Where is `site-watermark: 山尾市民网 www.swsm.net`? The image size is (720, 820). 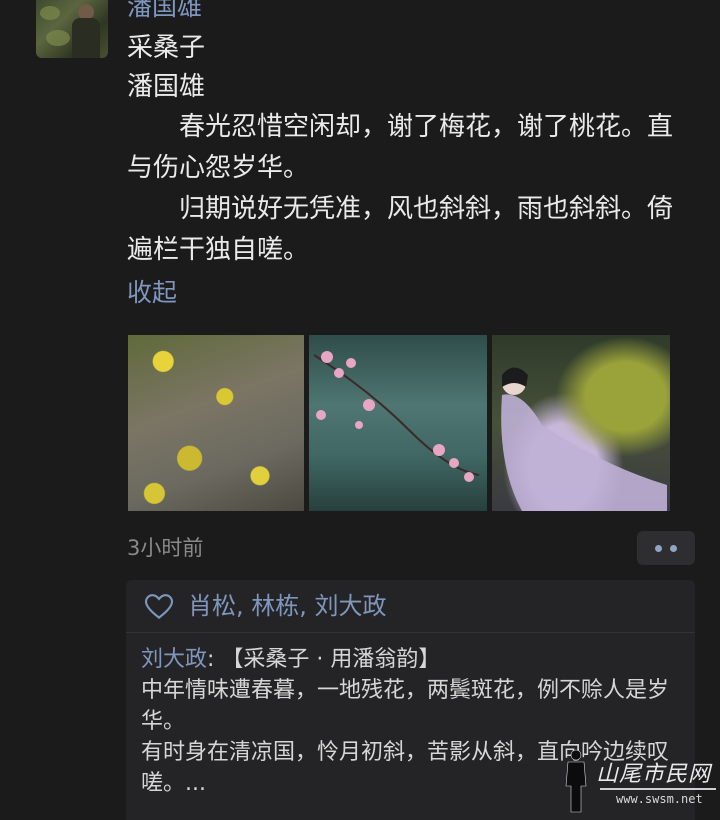 site-watermark: 山尾市民网 www.swsm.net is located at coordinates (638, 783).